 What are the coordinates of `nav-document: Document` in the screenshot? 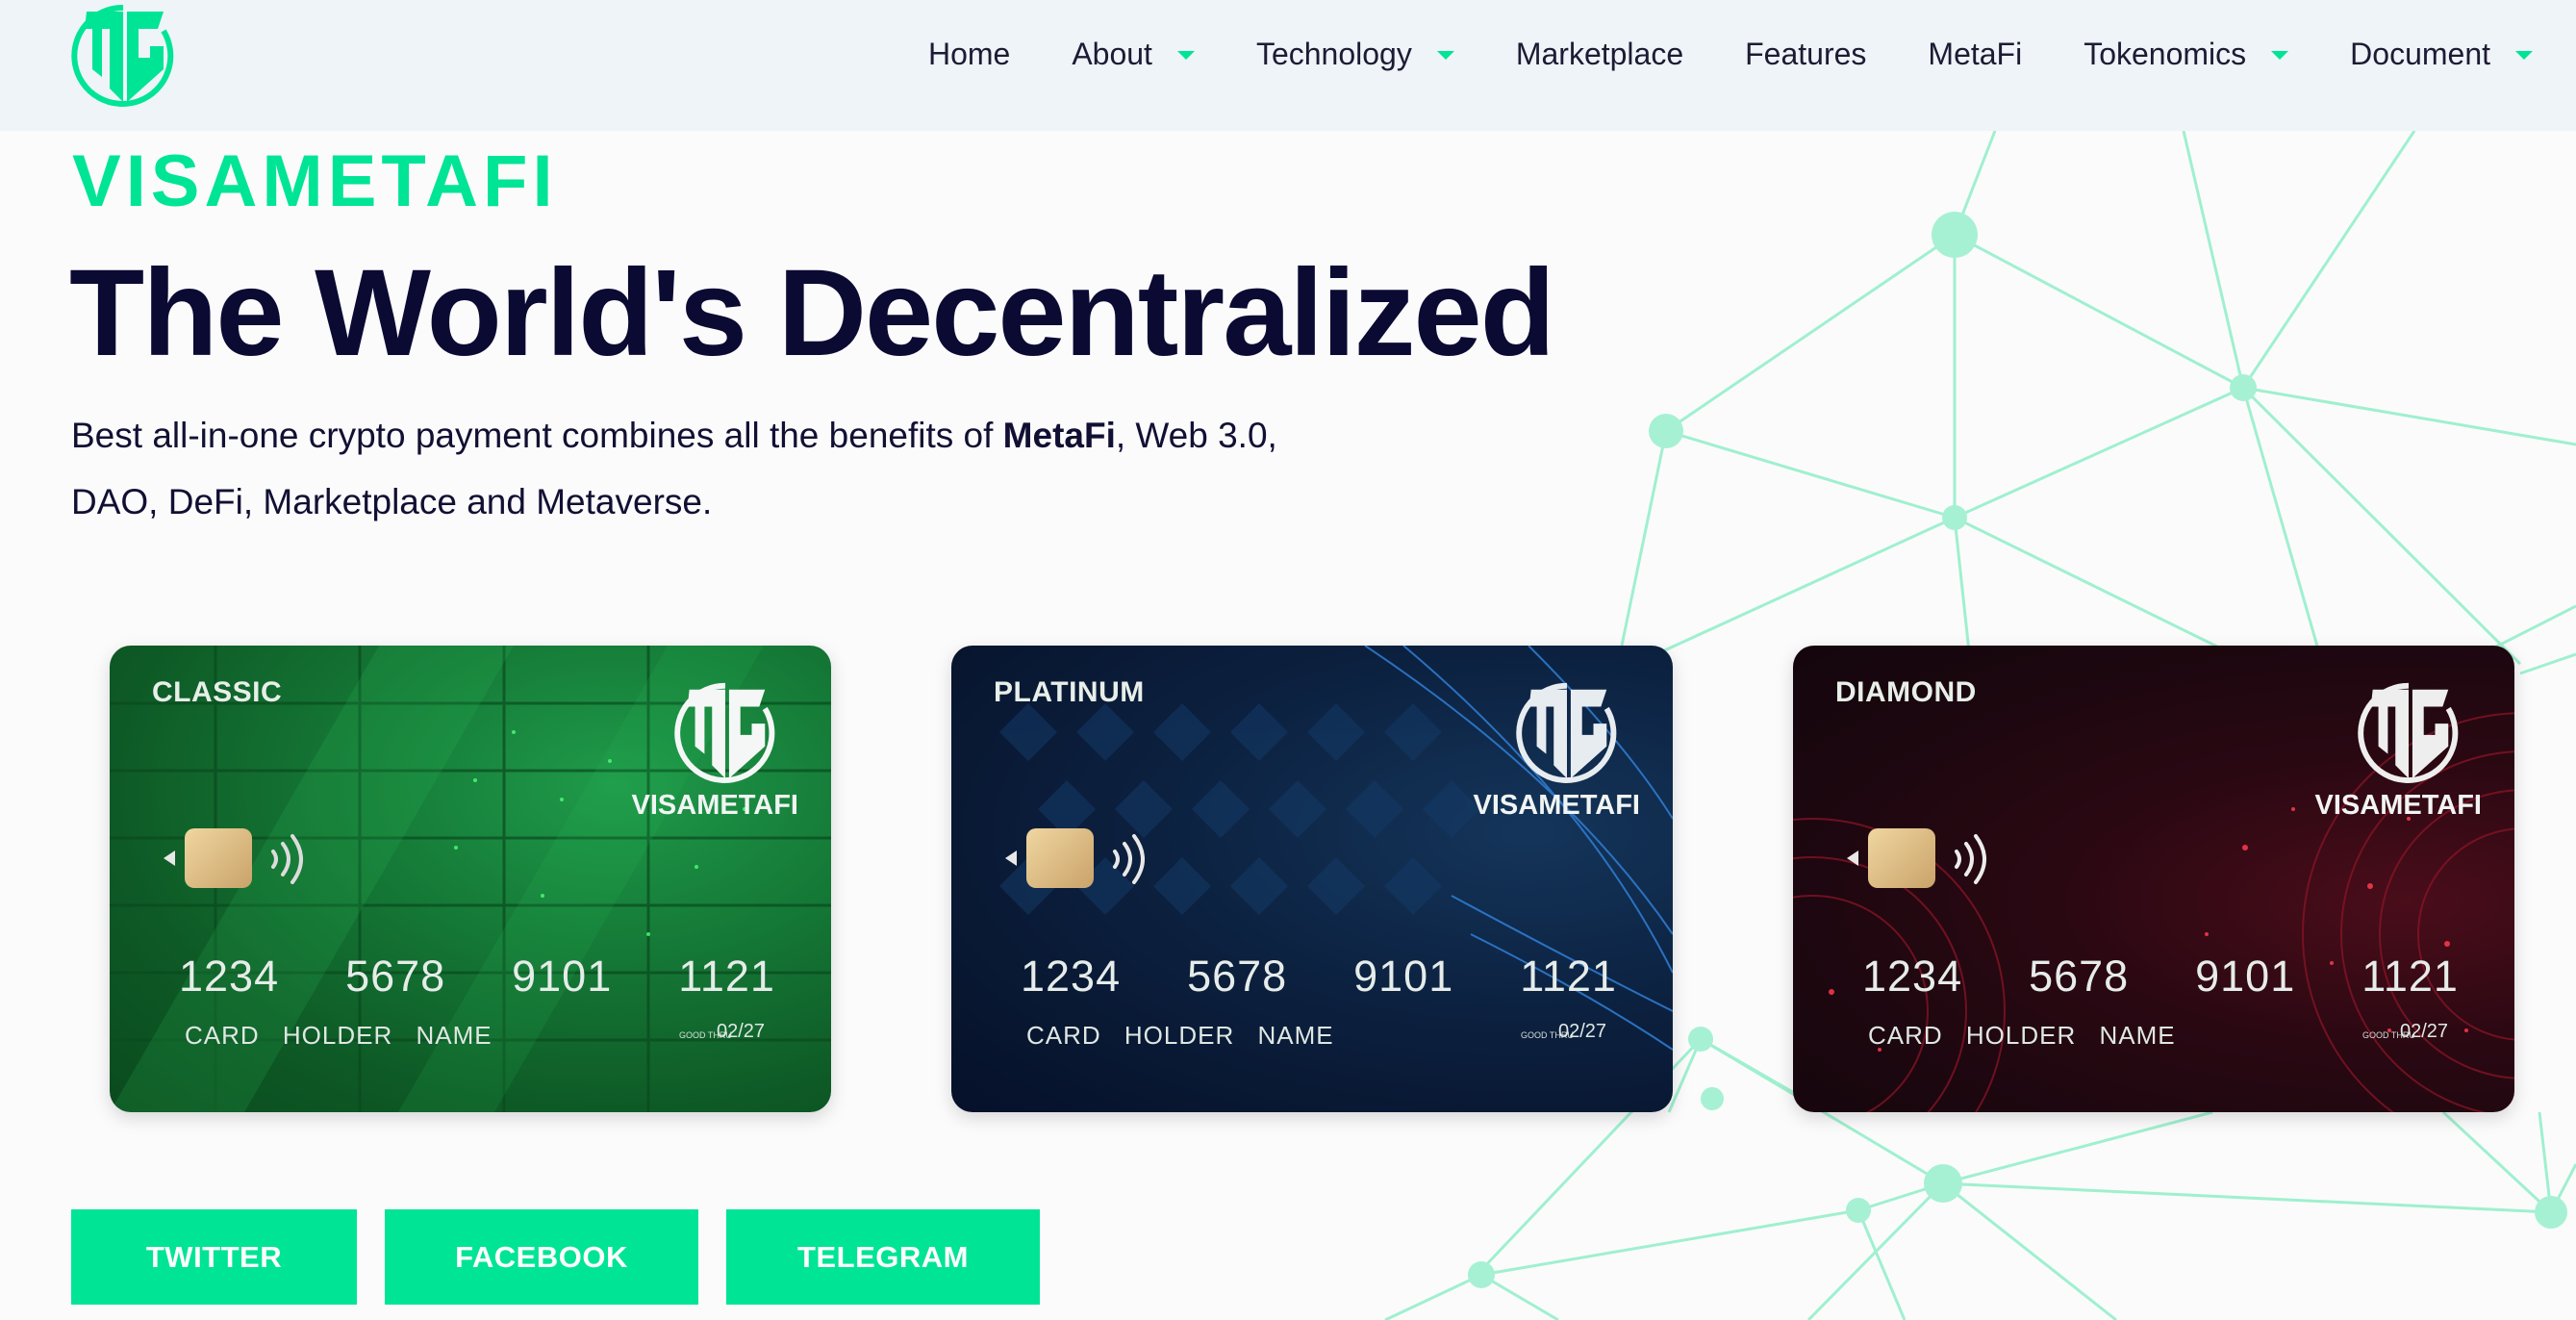 It's located at (2442, 54).